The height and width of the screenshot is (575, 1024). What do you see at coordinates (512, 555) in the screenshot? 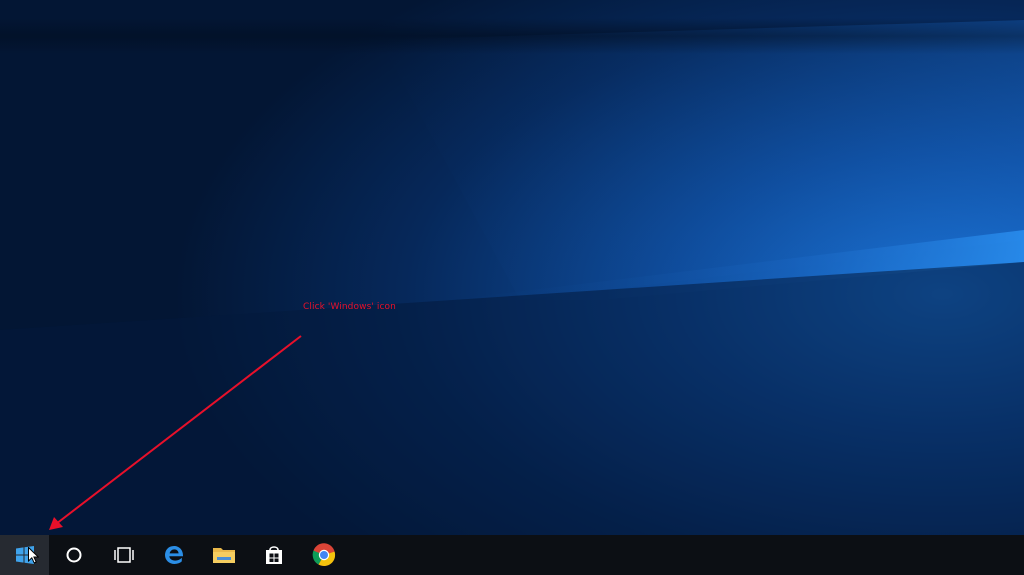
I see `taskbar` at bounding box center [512, 555].